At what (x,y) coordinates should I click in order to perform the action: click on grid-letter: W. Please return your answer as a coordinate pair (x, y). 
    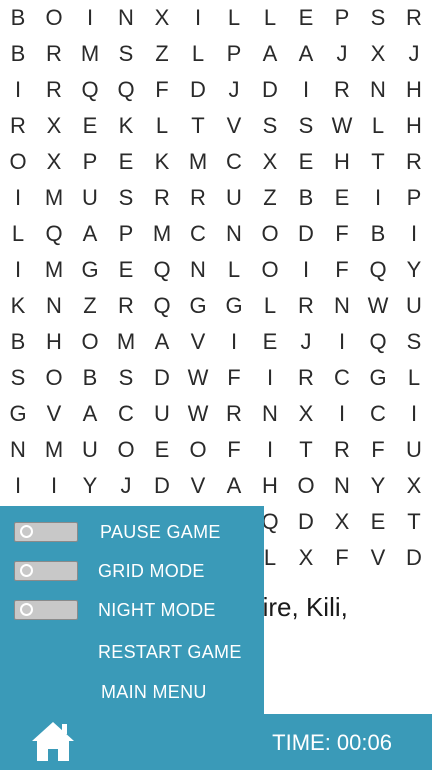
    Looking at the image, I should click on (198, 414).